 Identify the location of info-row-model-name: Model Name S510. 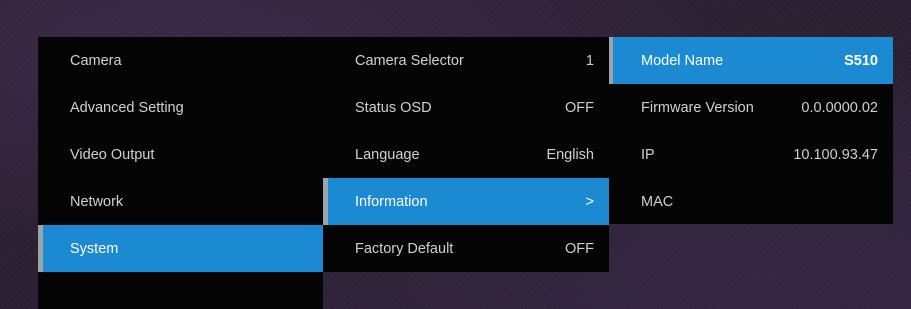
(751, 60).